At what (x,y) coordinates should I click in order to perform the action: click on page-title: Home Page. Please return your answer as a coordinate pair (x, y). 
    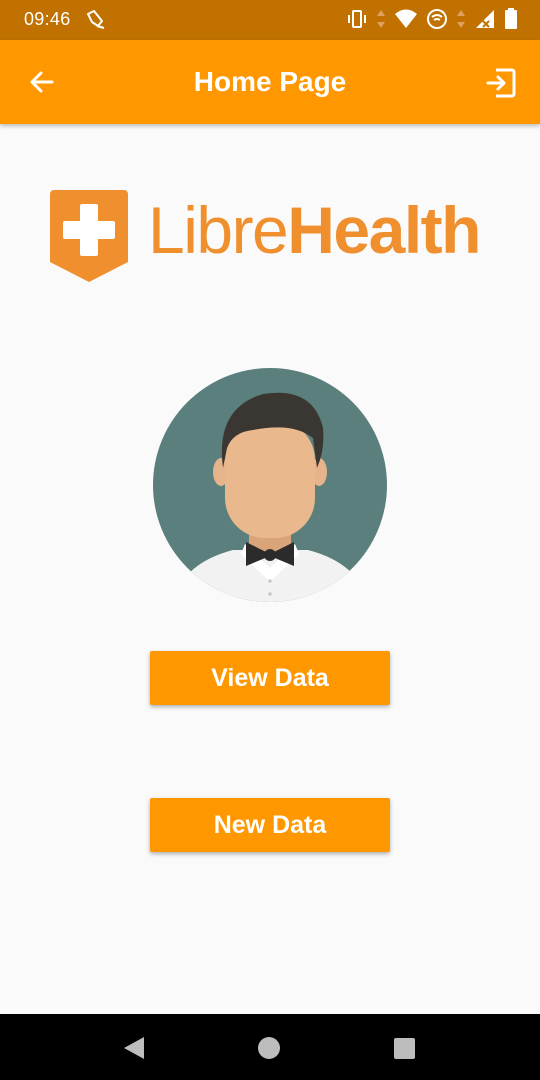
    Looking at the image, I should click on (270, 81).